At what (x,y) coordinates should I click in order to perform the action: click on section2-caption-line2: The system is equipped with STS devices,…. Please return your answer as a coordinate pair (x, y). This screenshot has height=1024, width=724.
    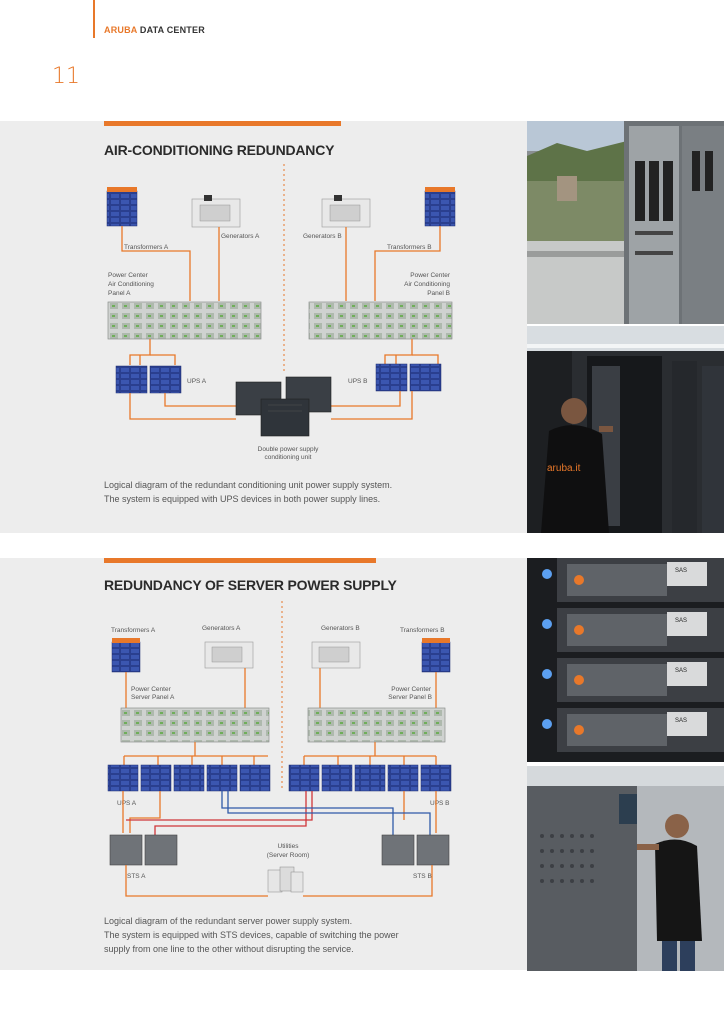
    Looking at the image, I should click on (251, 935).